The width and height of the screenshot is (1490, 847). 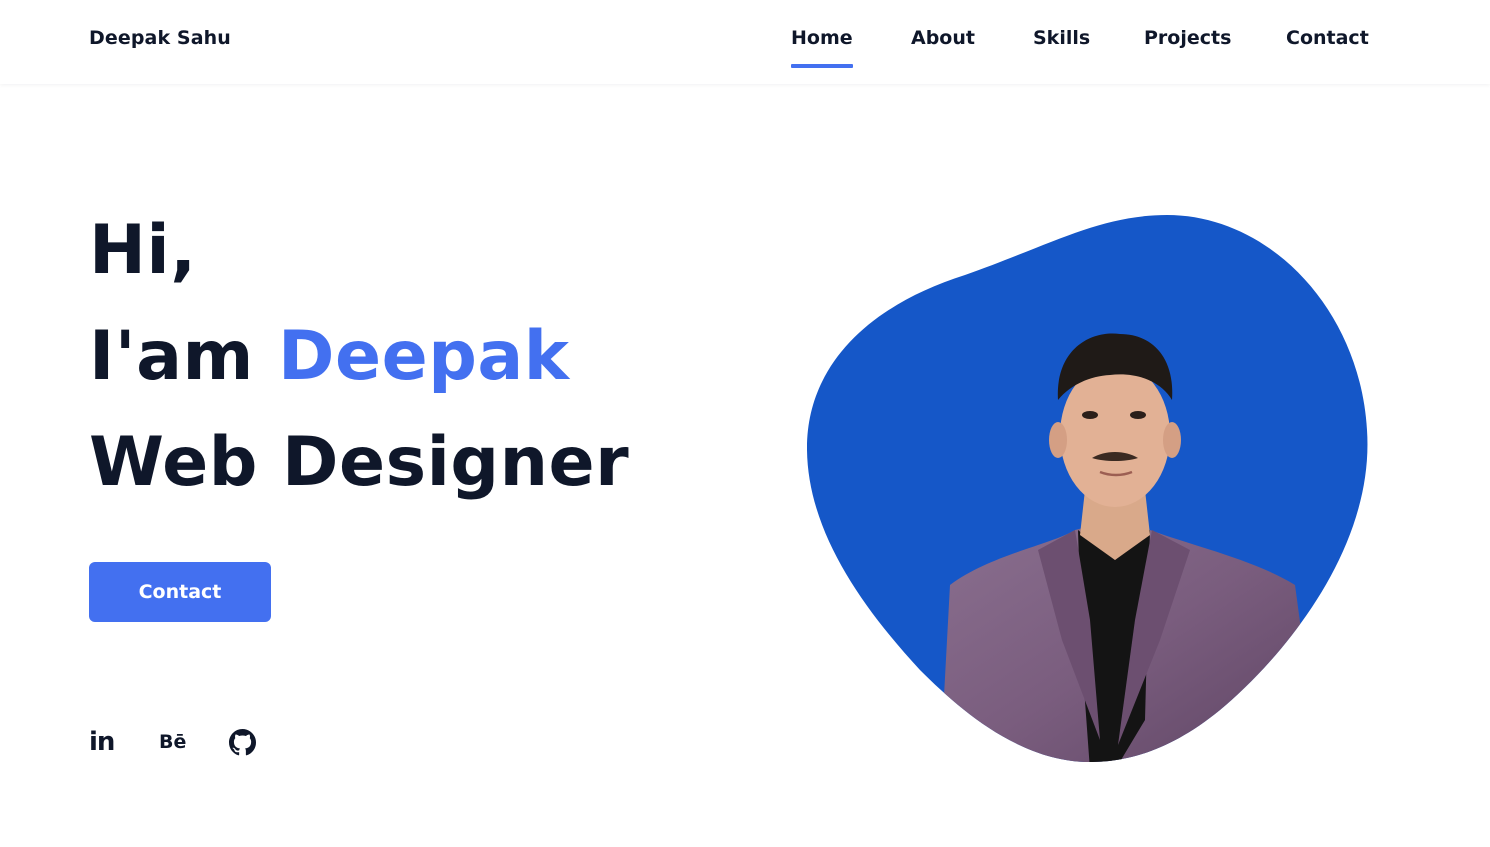 I want to click on nav-contact: Contact, so click(x=1327, y=38).